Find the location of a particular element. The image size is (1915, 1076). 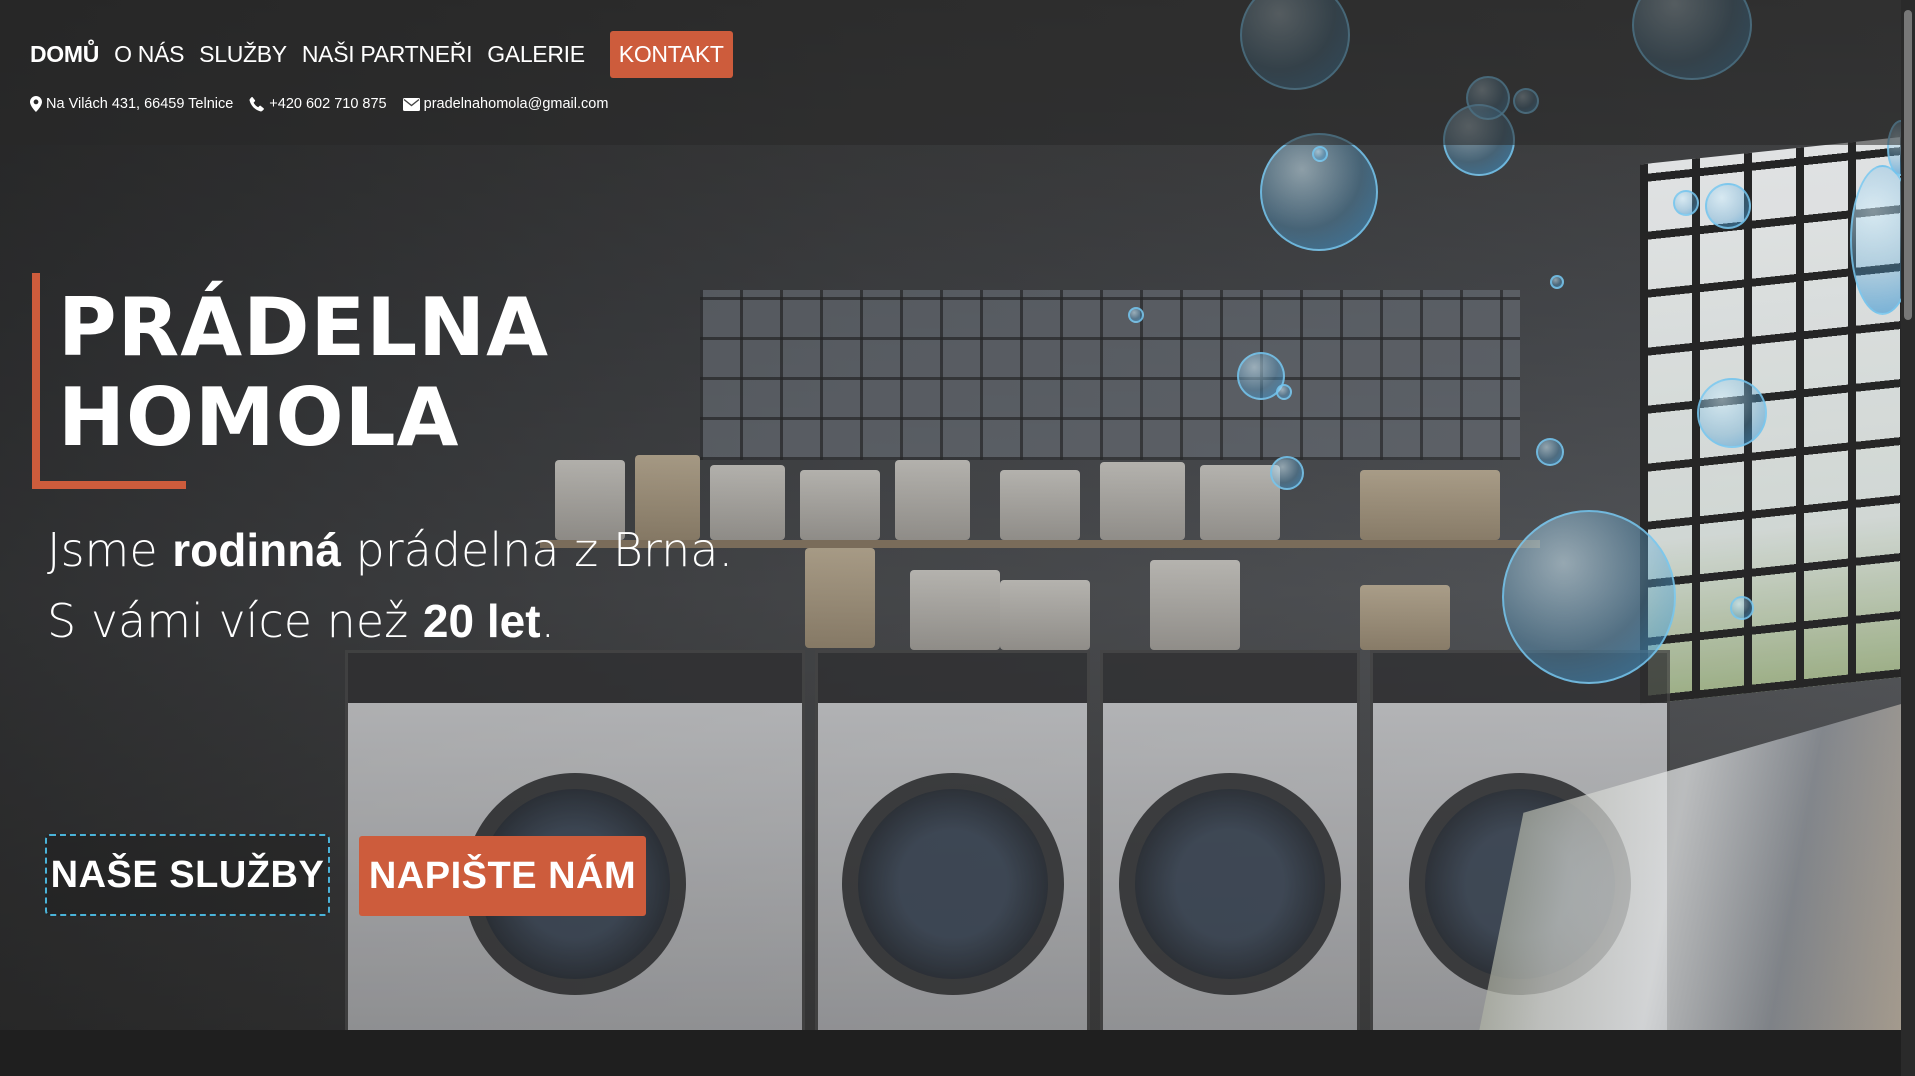

hero-title-line2: HOMOLA is located at coordinates (259, 417).